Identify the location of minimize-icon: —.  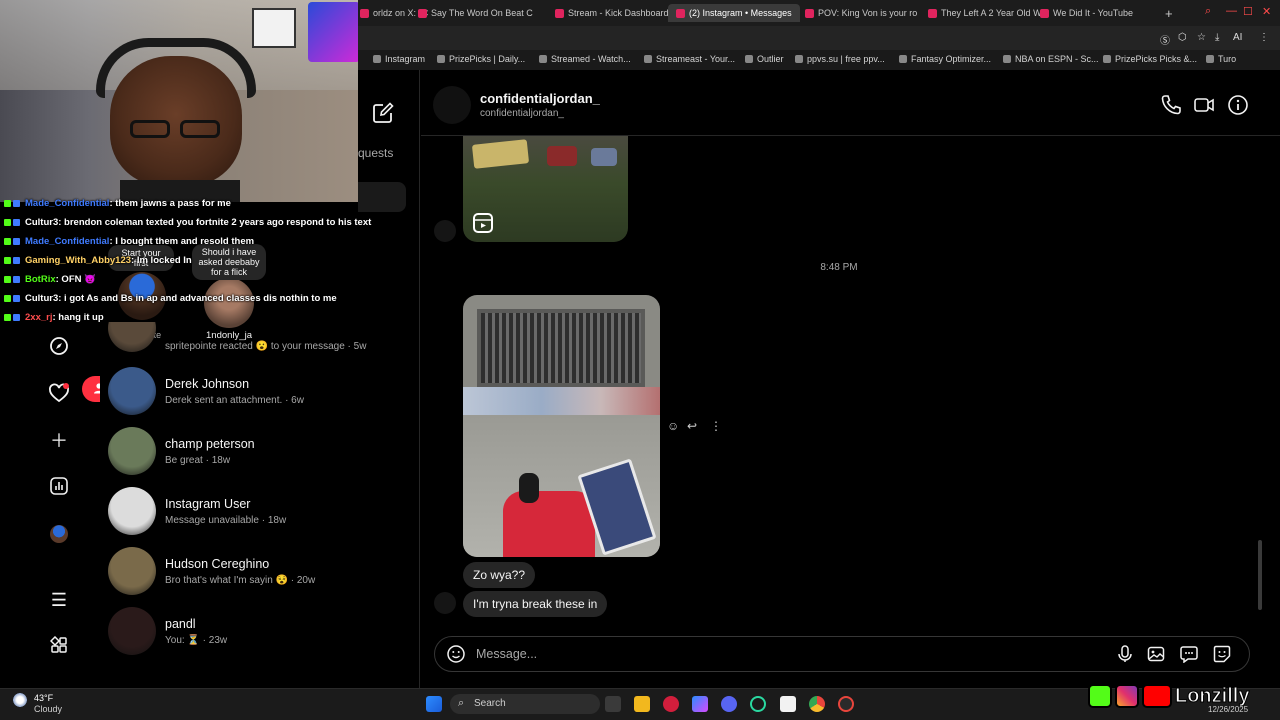
(1231, 11).